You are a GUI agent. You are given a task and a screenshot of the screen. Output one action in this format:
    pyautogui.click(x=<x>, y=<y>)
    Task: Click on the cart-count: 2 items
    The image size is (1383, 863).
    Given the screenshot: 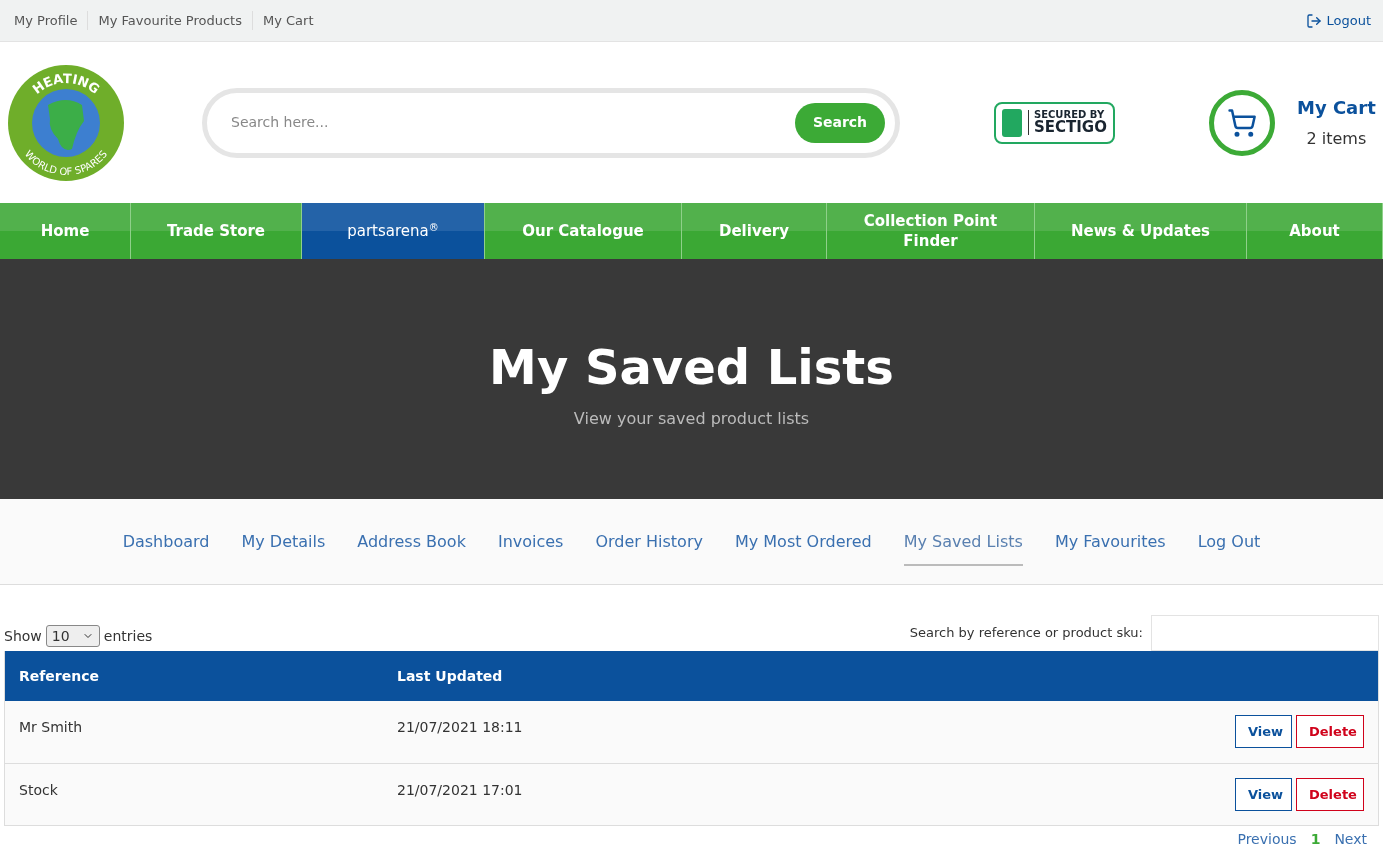 What is the action you would take?
    pyautogui.click(x=1336, y=139)
    